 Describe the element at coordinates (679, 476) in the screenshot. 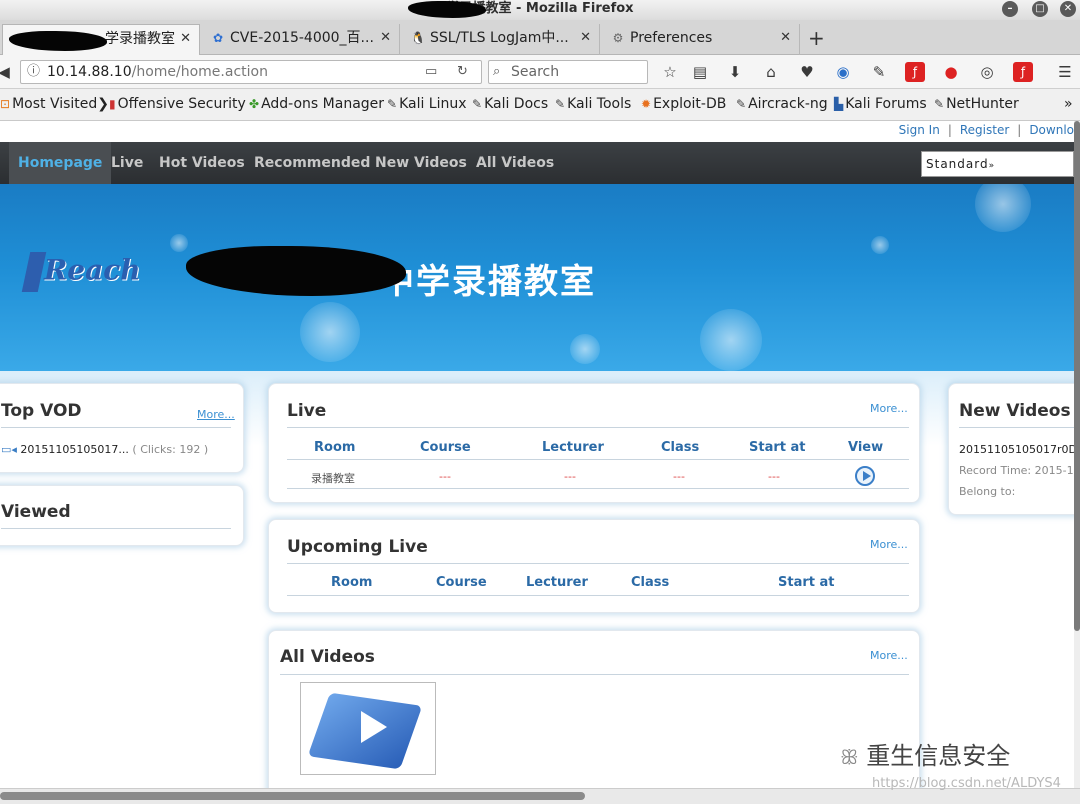

I see `cell-class: ---` at that location.